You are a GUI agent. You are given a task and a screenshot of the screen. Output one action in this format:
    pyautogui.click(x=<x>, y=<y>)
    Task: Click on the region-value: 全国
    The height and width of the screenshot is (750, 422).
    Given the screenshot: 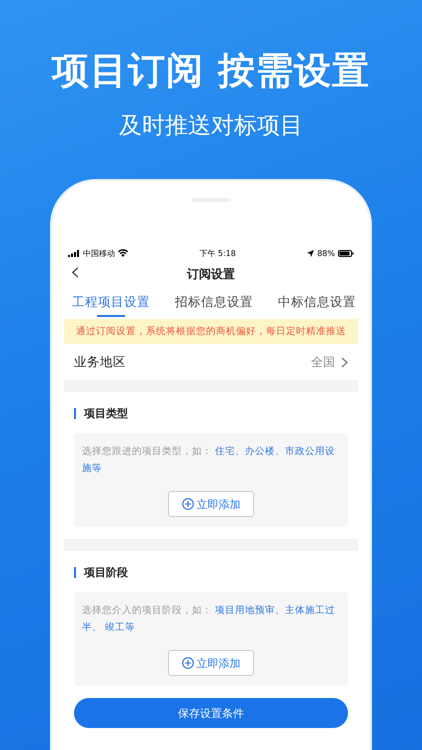 What is the action you would take?
    pyautogui.click(x=323, y=362)
    